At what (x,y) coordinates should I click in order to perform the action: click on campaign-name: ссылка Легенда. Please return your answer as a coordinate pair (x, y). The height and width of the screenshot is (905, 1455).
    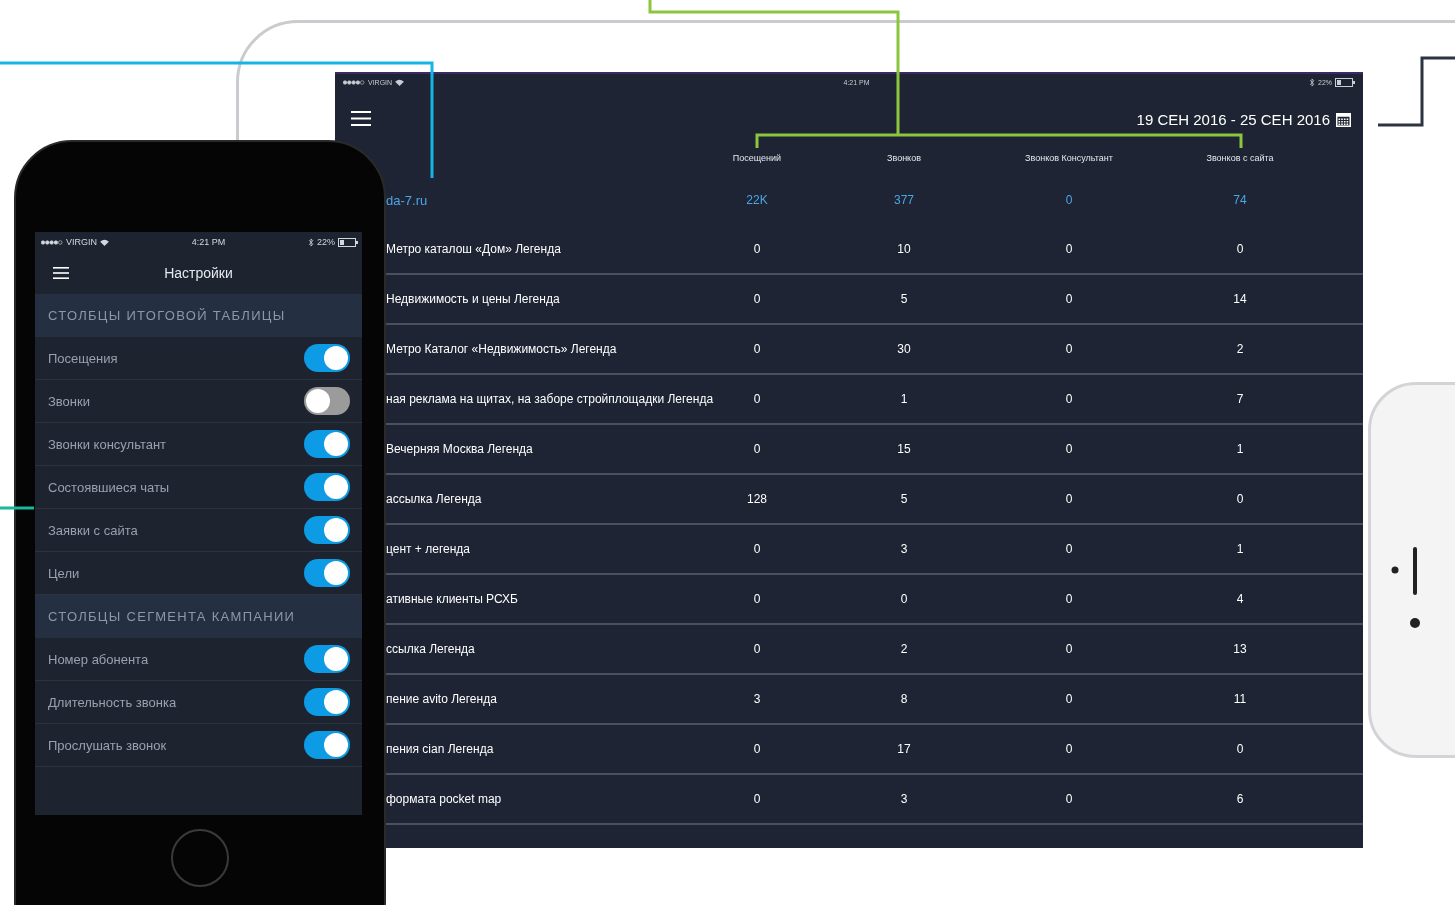
    Looking at the image, I should click on (431, 649).